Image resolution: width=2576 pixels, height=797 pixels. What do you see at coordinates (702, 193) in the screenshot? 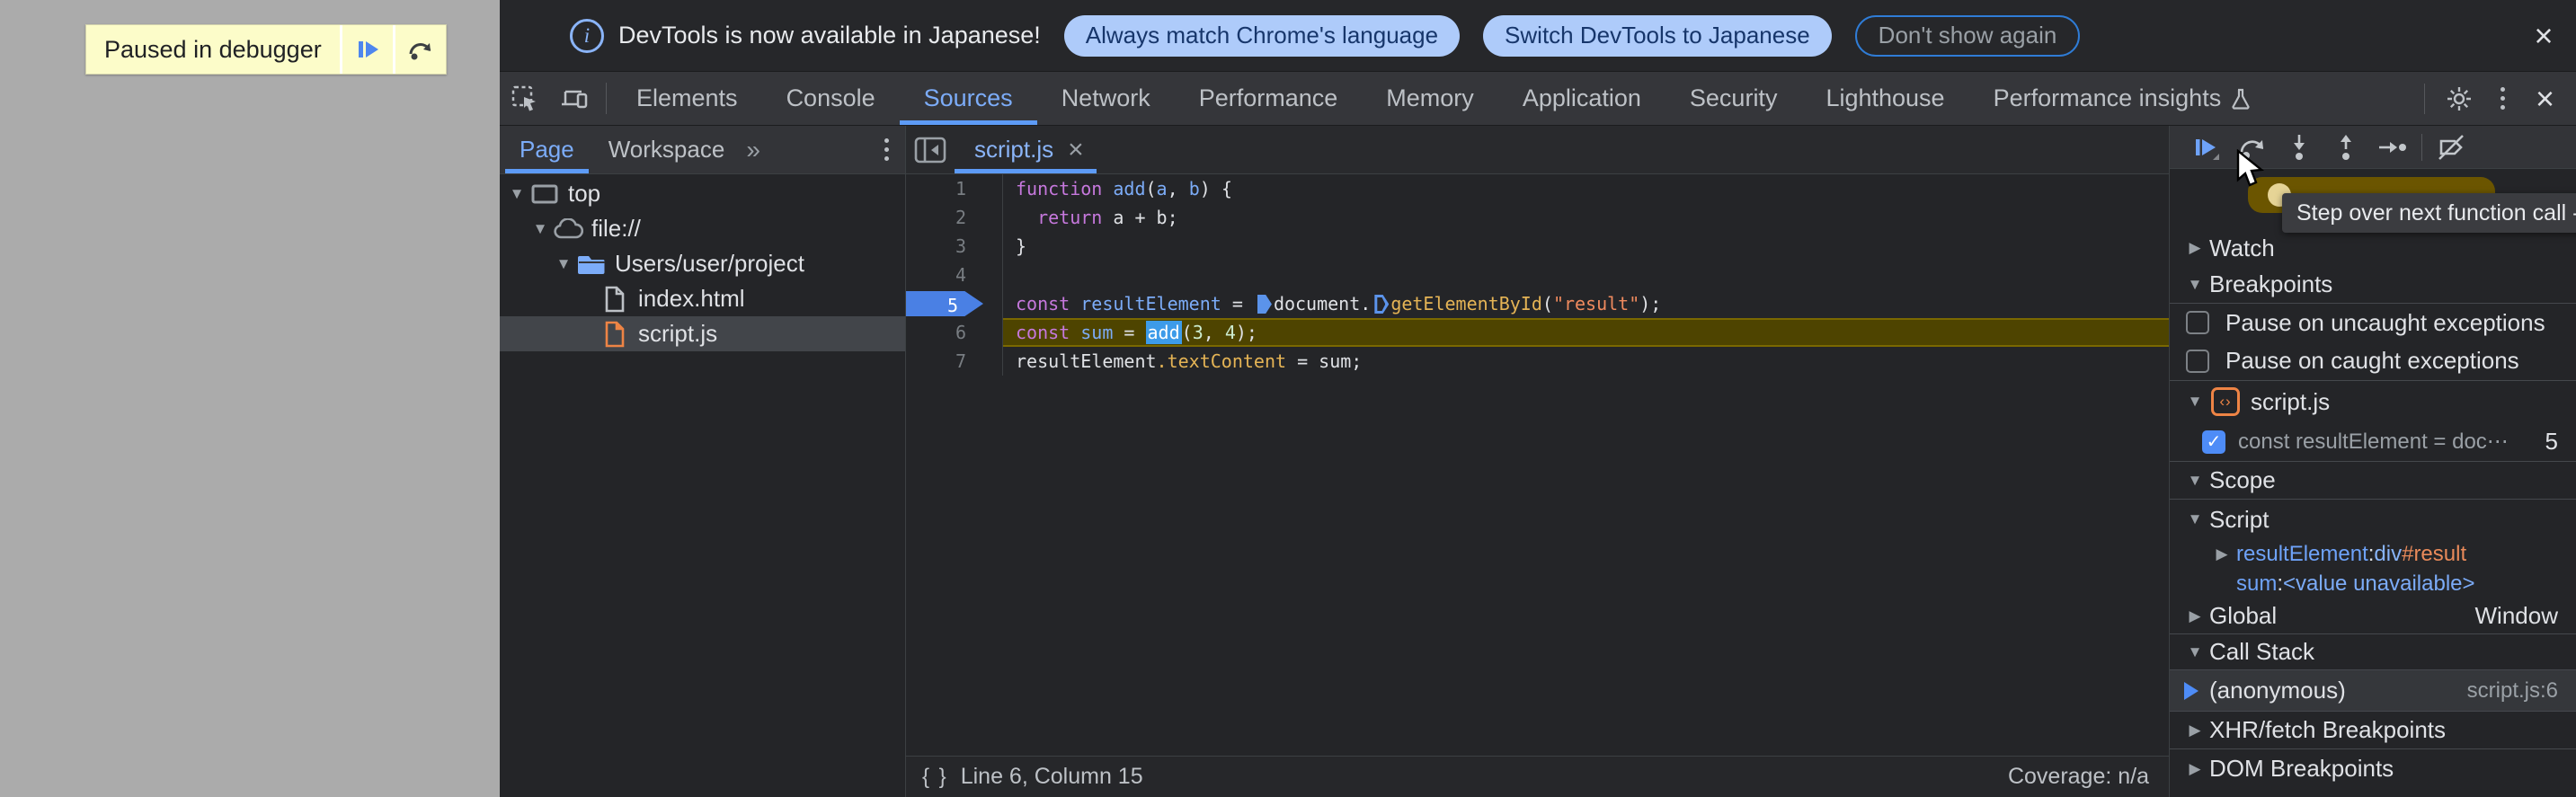
I see `tree-item-top: ▼ top` at bounding box center [702, 193].